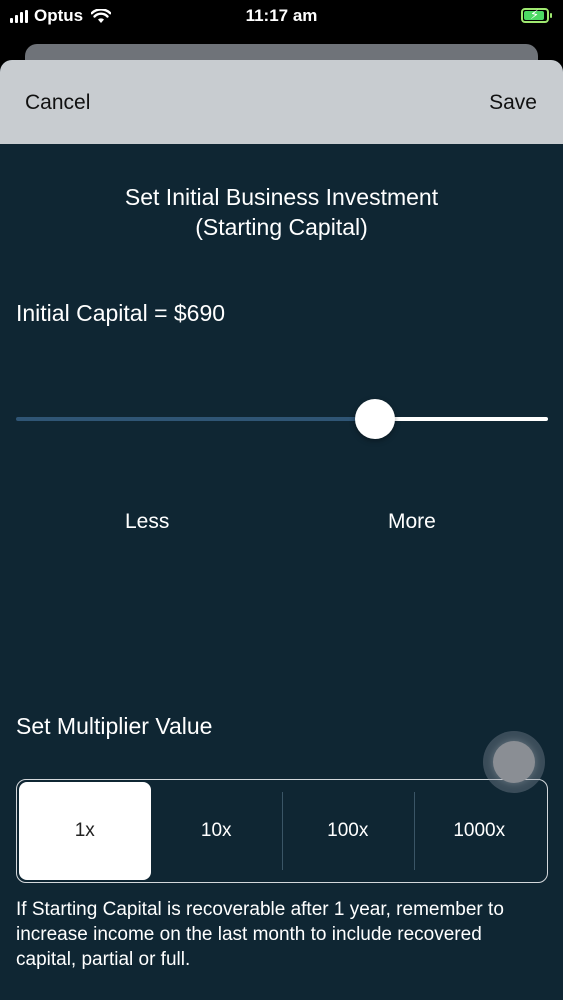 The width and height of the screenshot is (563, 1000). I want to click on cancel-button: Cancel, so click(57, 103).